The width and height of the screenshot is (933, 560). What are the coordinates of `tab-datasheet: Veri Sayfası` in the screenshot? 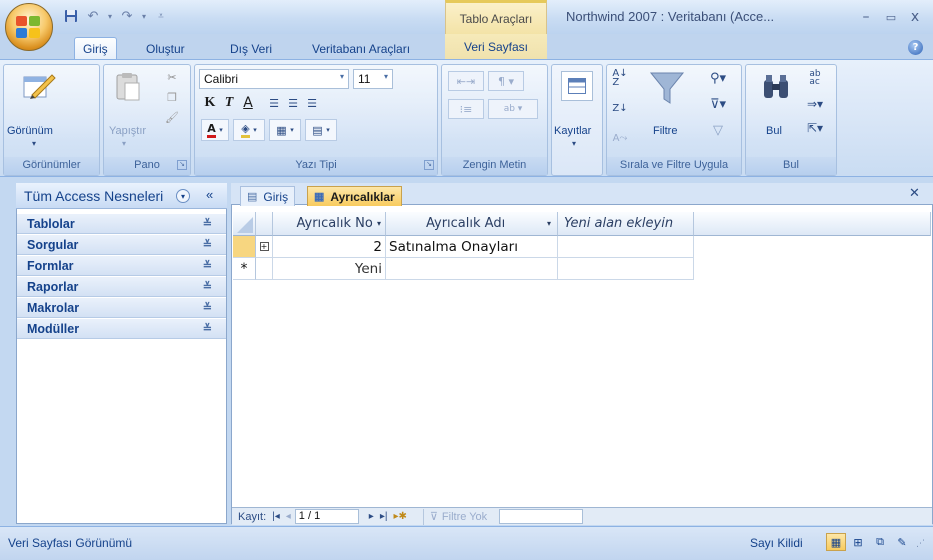 It's located at (496, 46).